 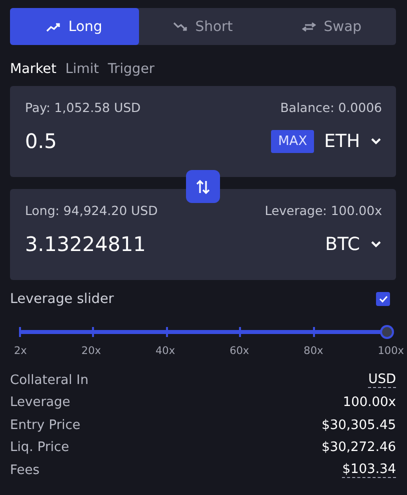 I want to click on tick-label: 40x, so click(x=165, y=351).